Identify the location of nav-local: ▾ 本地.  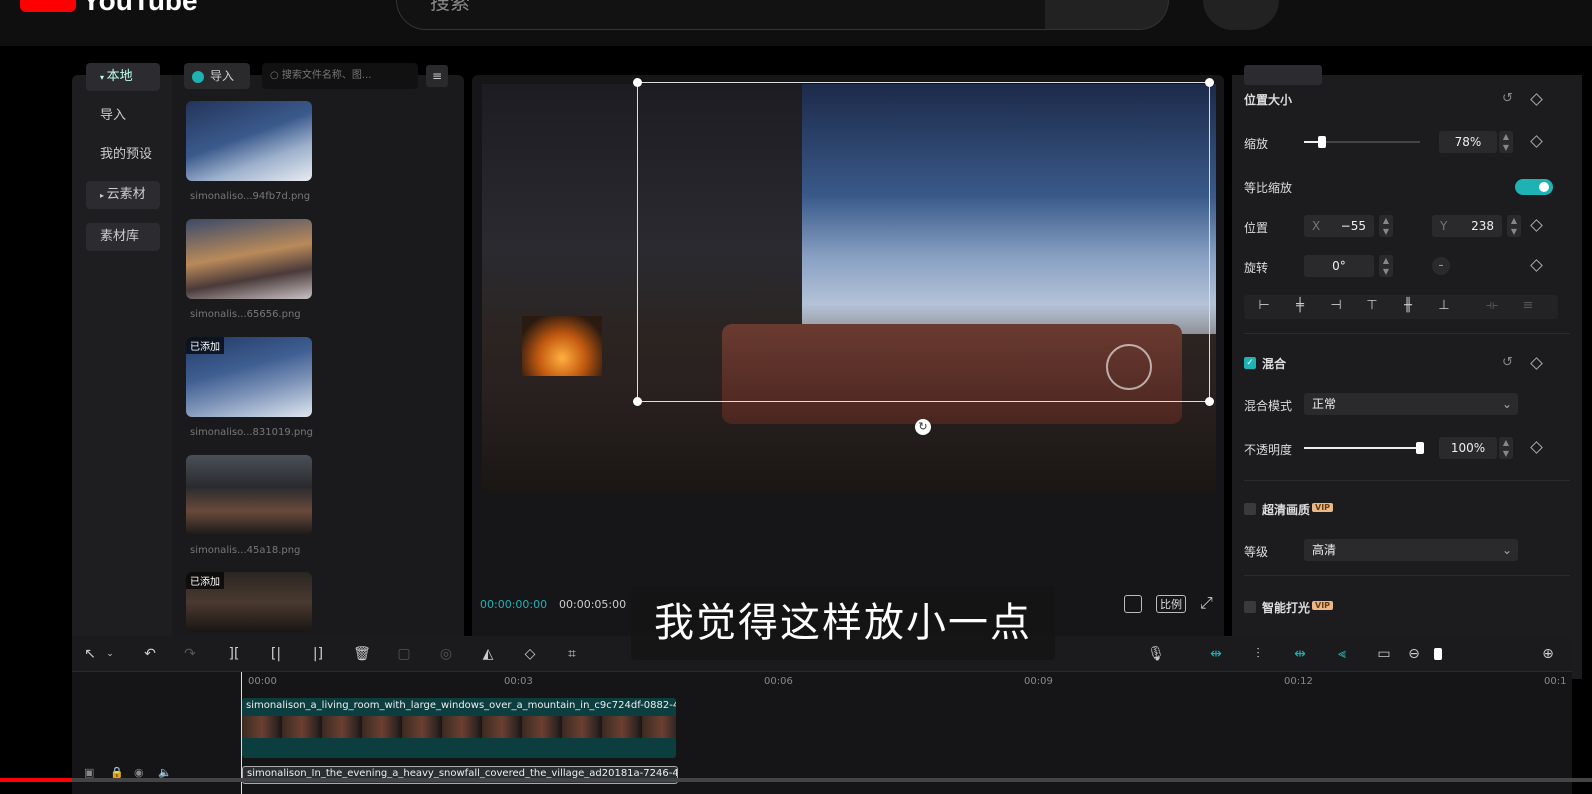
(123, 77).